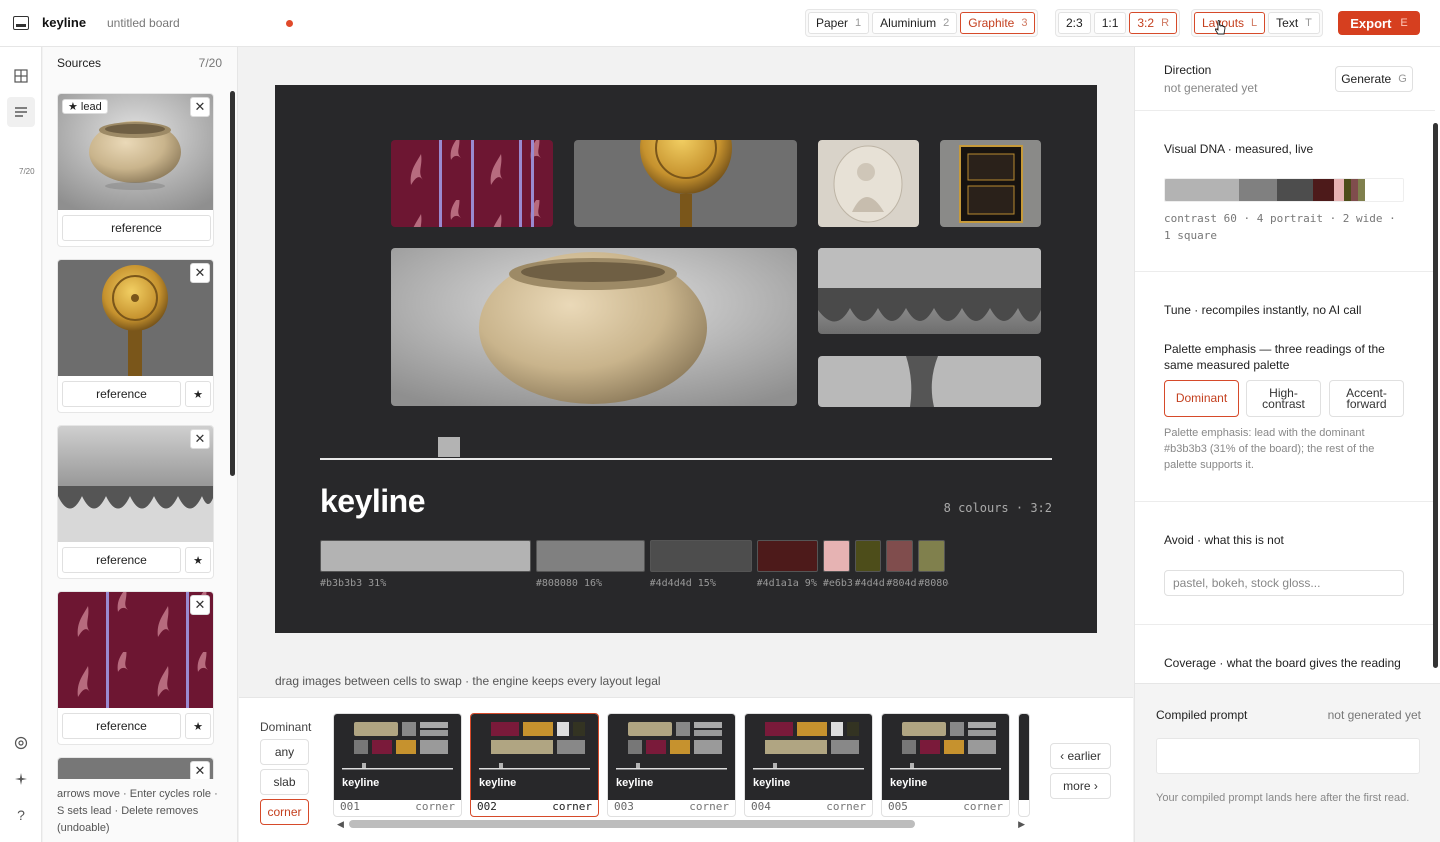  What do you see at coordinates (1294, 23) in the screenshot?
I see `text-button: Text T` at bounding box center [1294, 23].